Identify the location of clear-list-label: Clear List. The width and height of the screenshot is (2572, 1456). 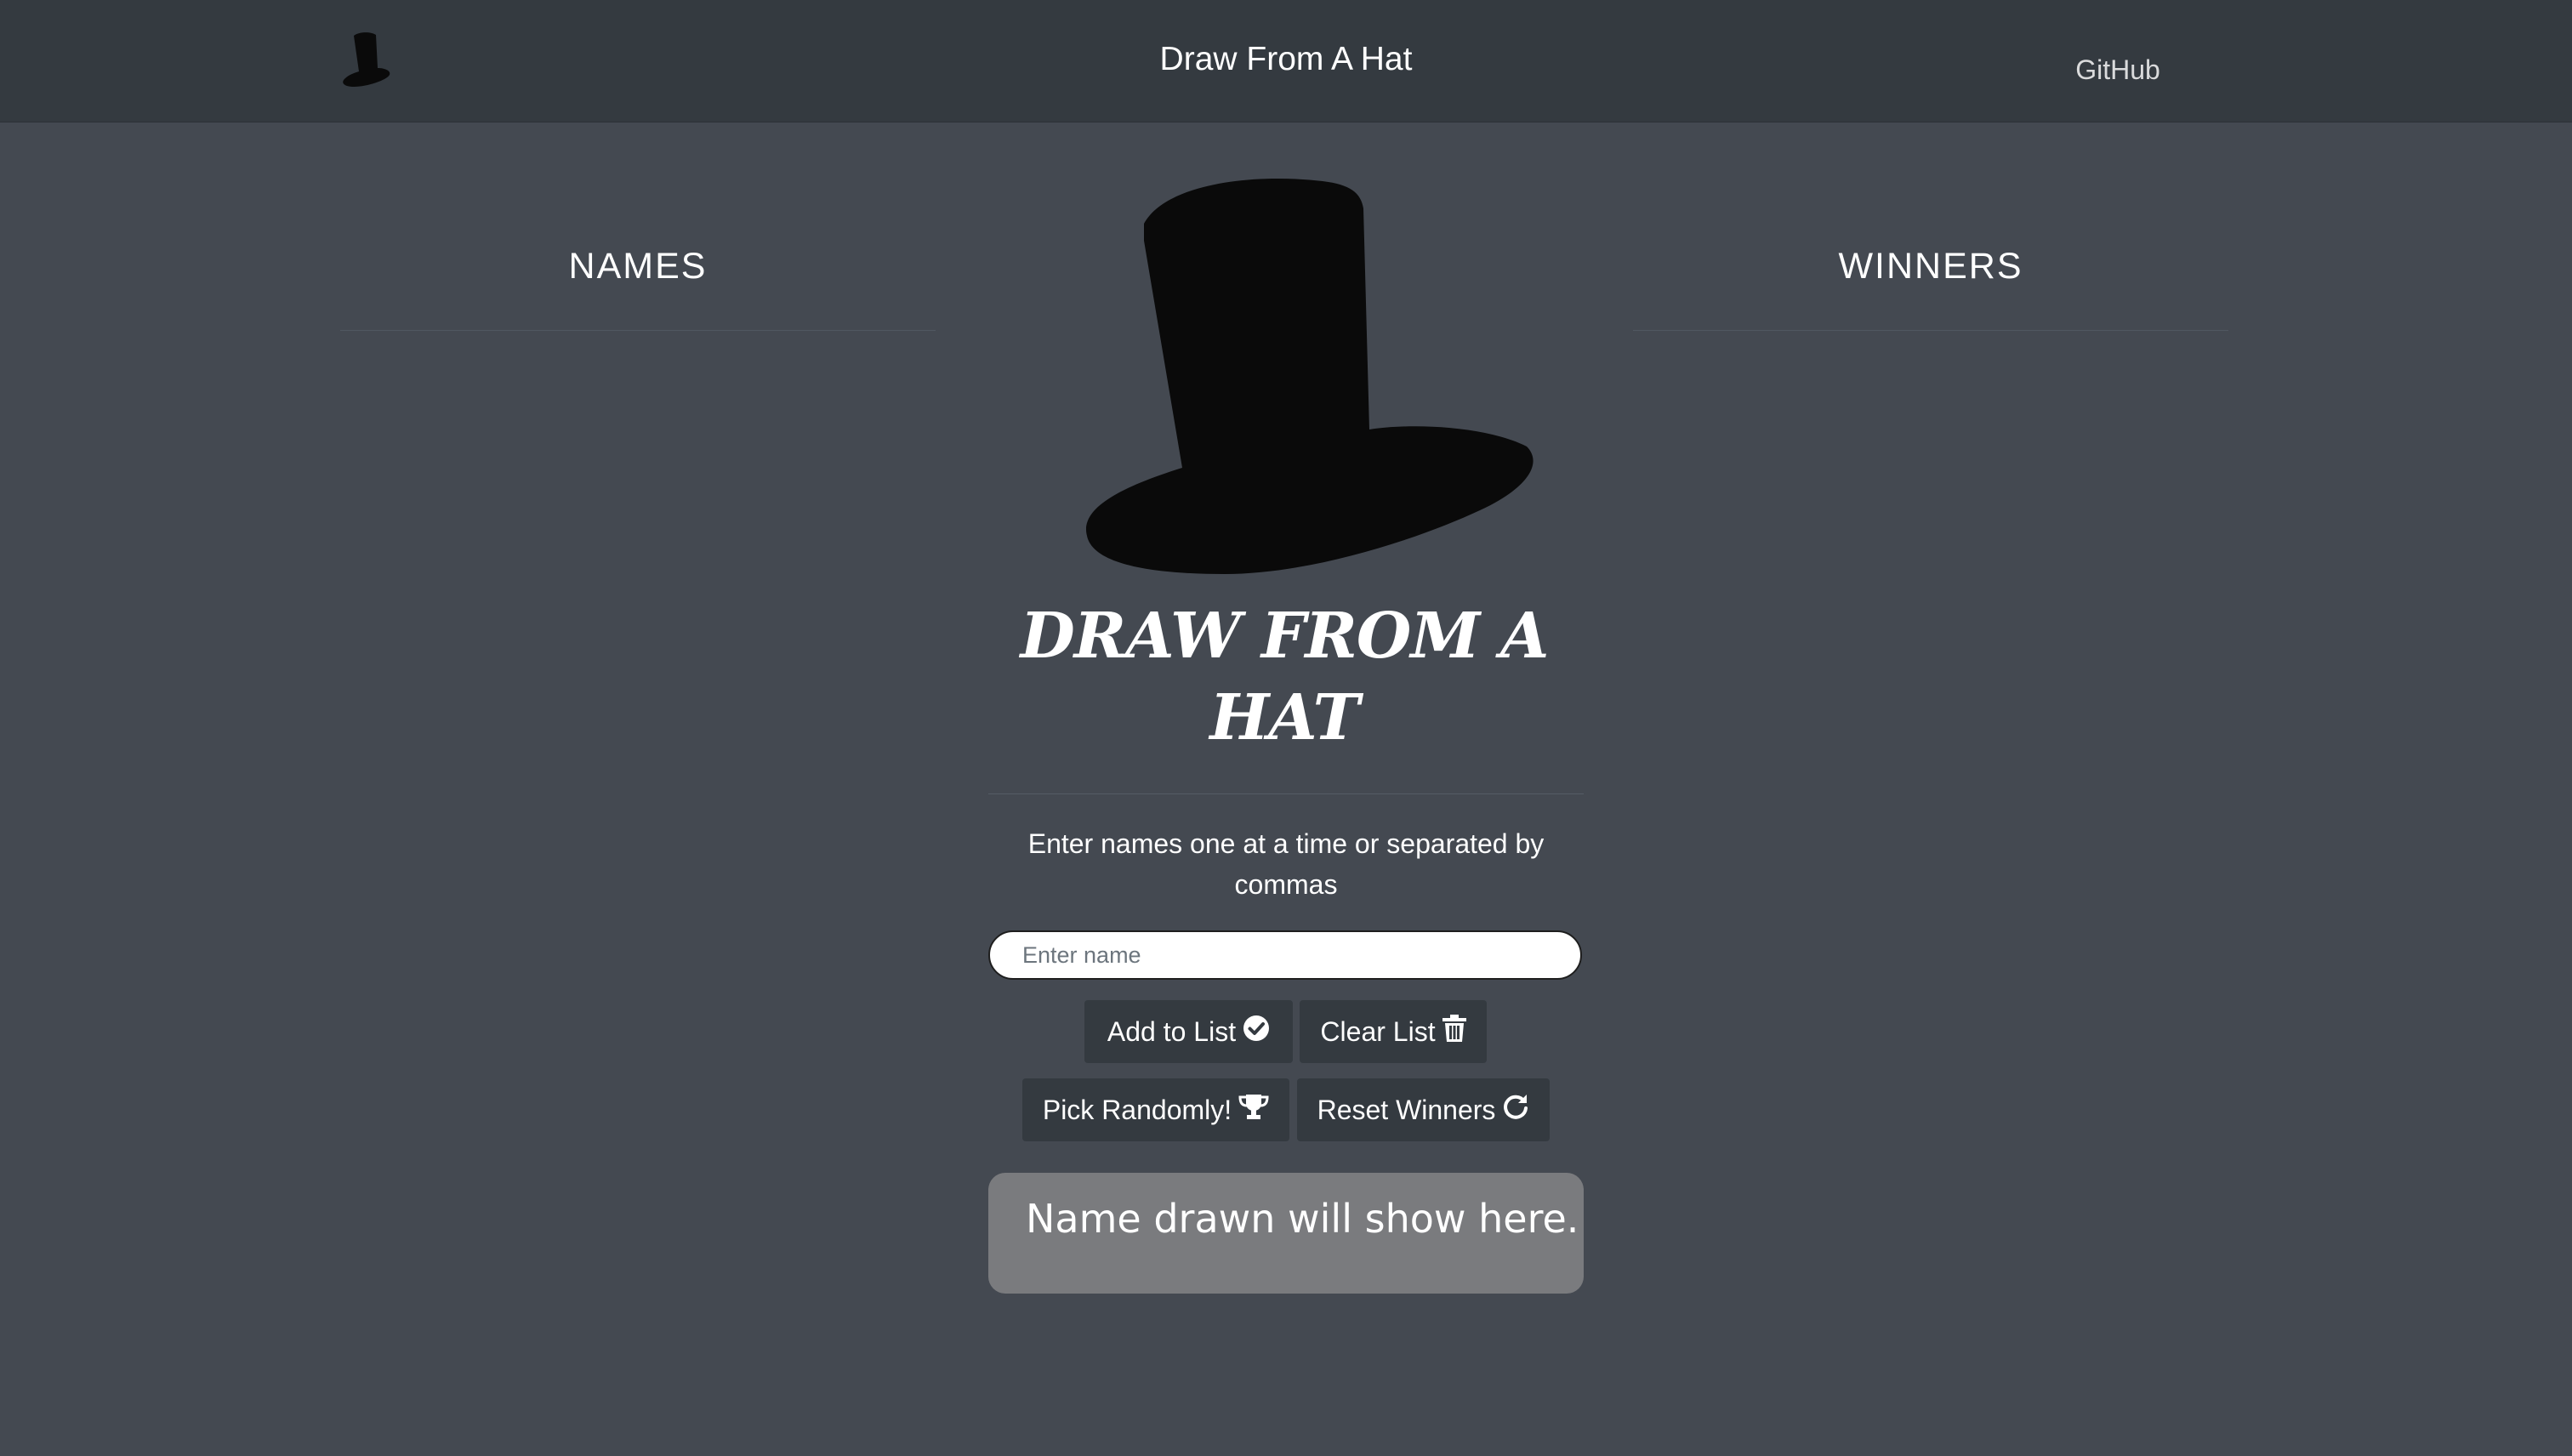
(1378, 1031).